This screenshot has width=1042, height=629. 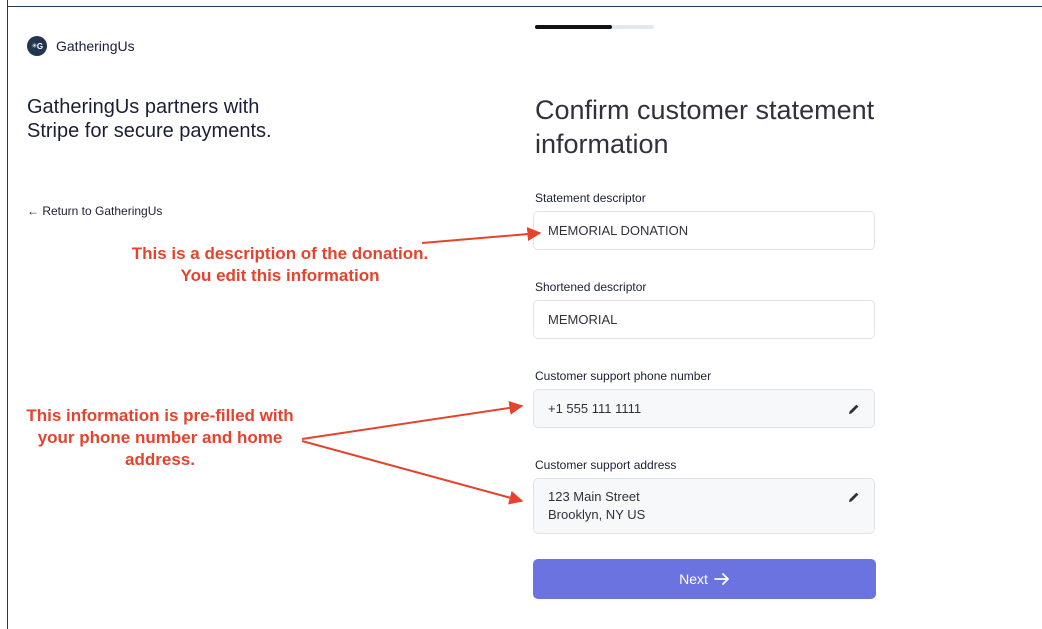 What do you see at coordinates (421, 366) in the screenshot?
I see `annotation-arrows` at bounding box center [421, 366].